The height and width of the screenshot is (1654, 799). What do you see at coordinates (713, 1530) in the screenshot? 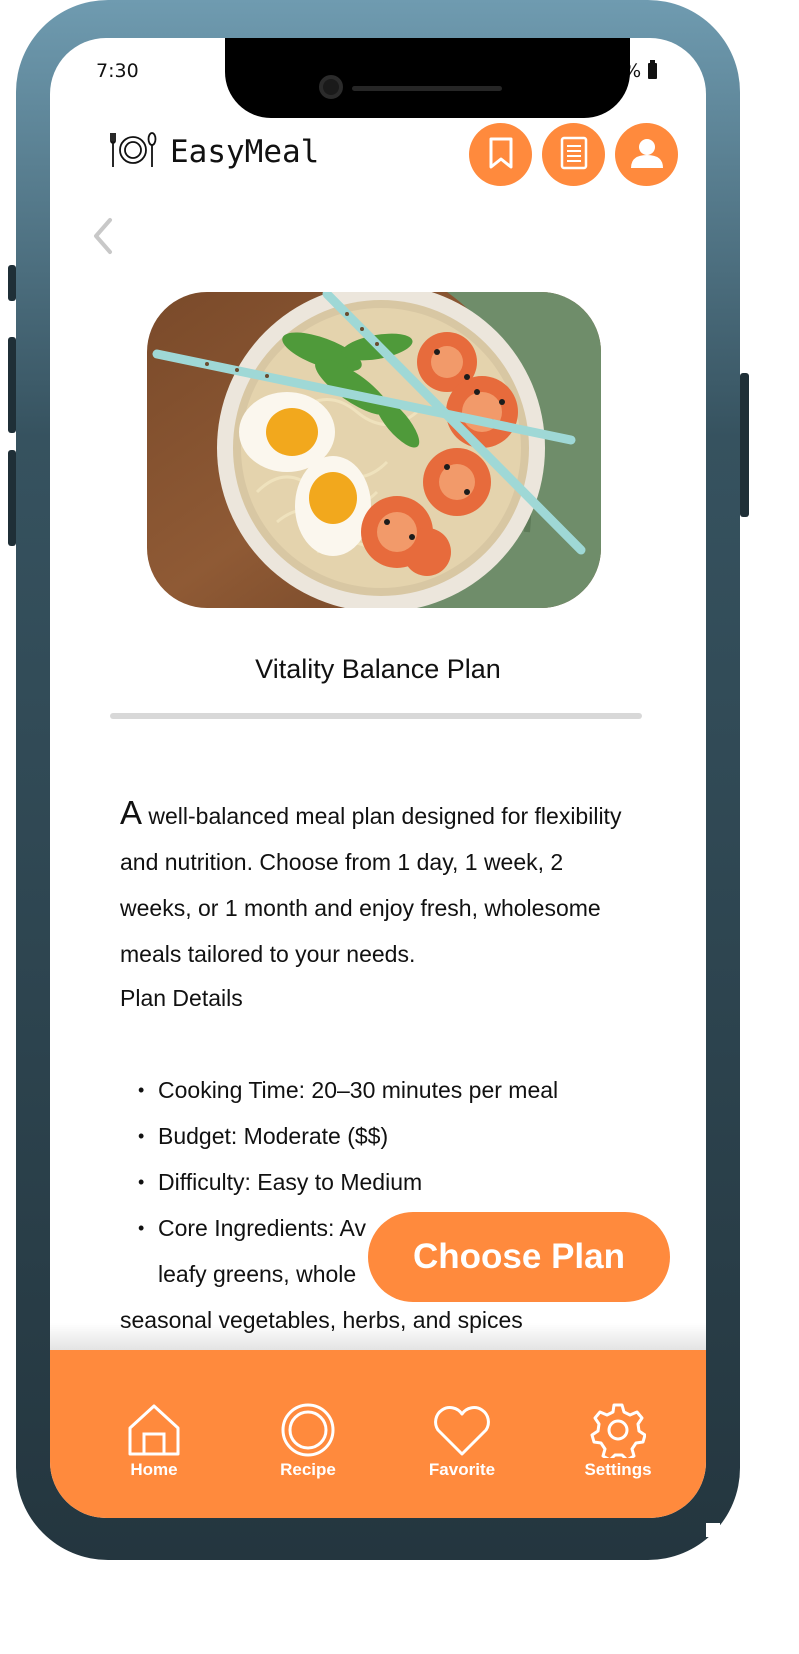
I see `corner-square` at bounding box center [713, 1530].